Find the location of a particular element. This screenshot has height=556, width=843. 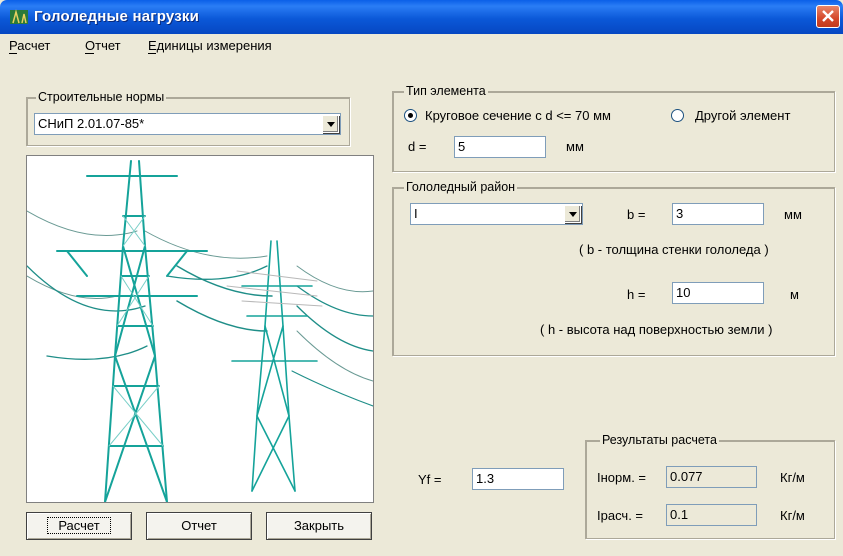

calc-button: Расчет is located at coordinates (79, 526).